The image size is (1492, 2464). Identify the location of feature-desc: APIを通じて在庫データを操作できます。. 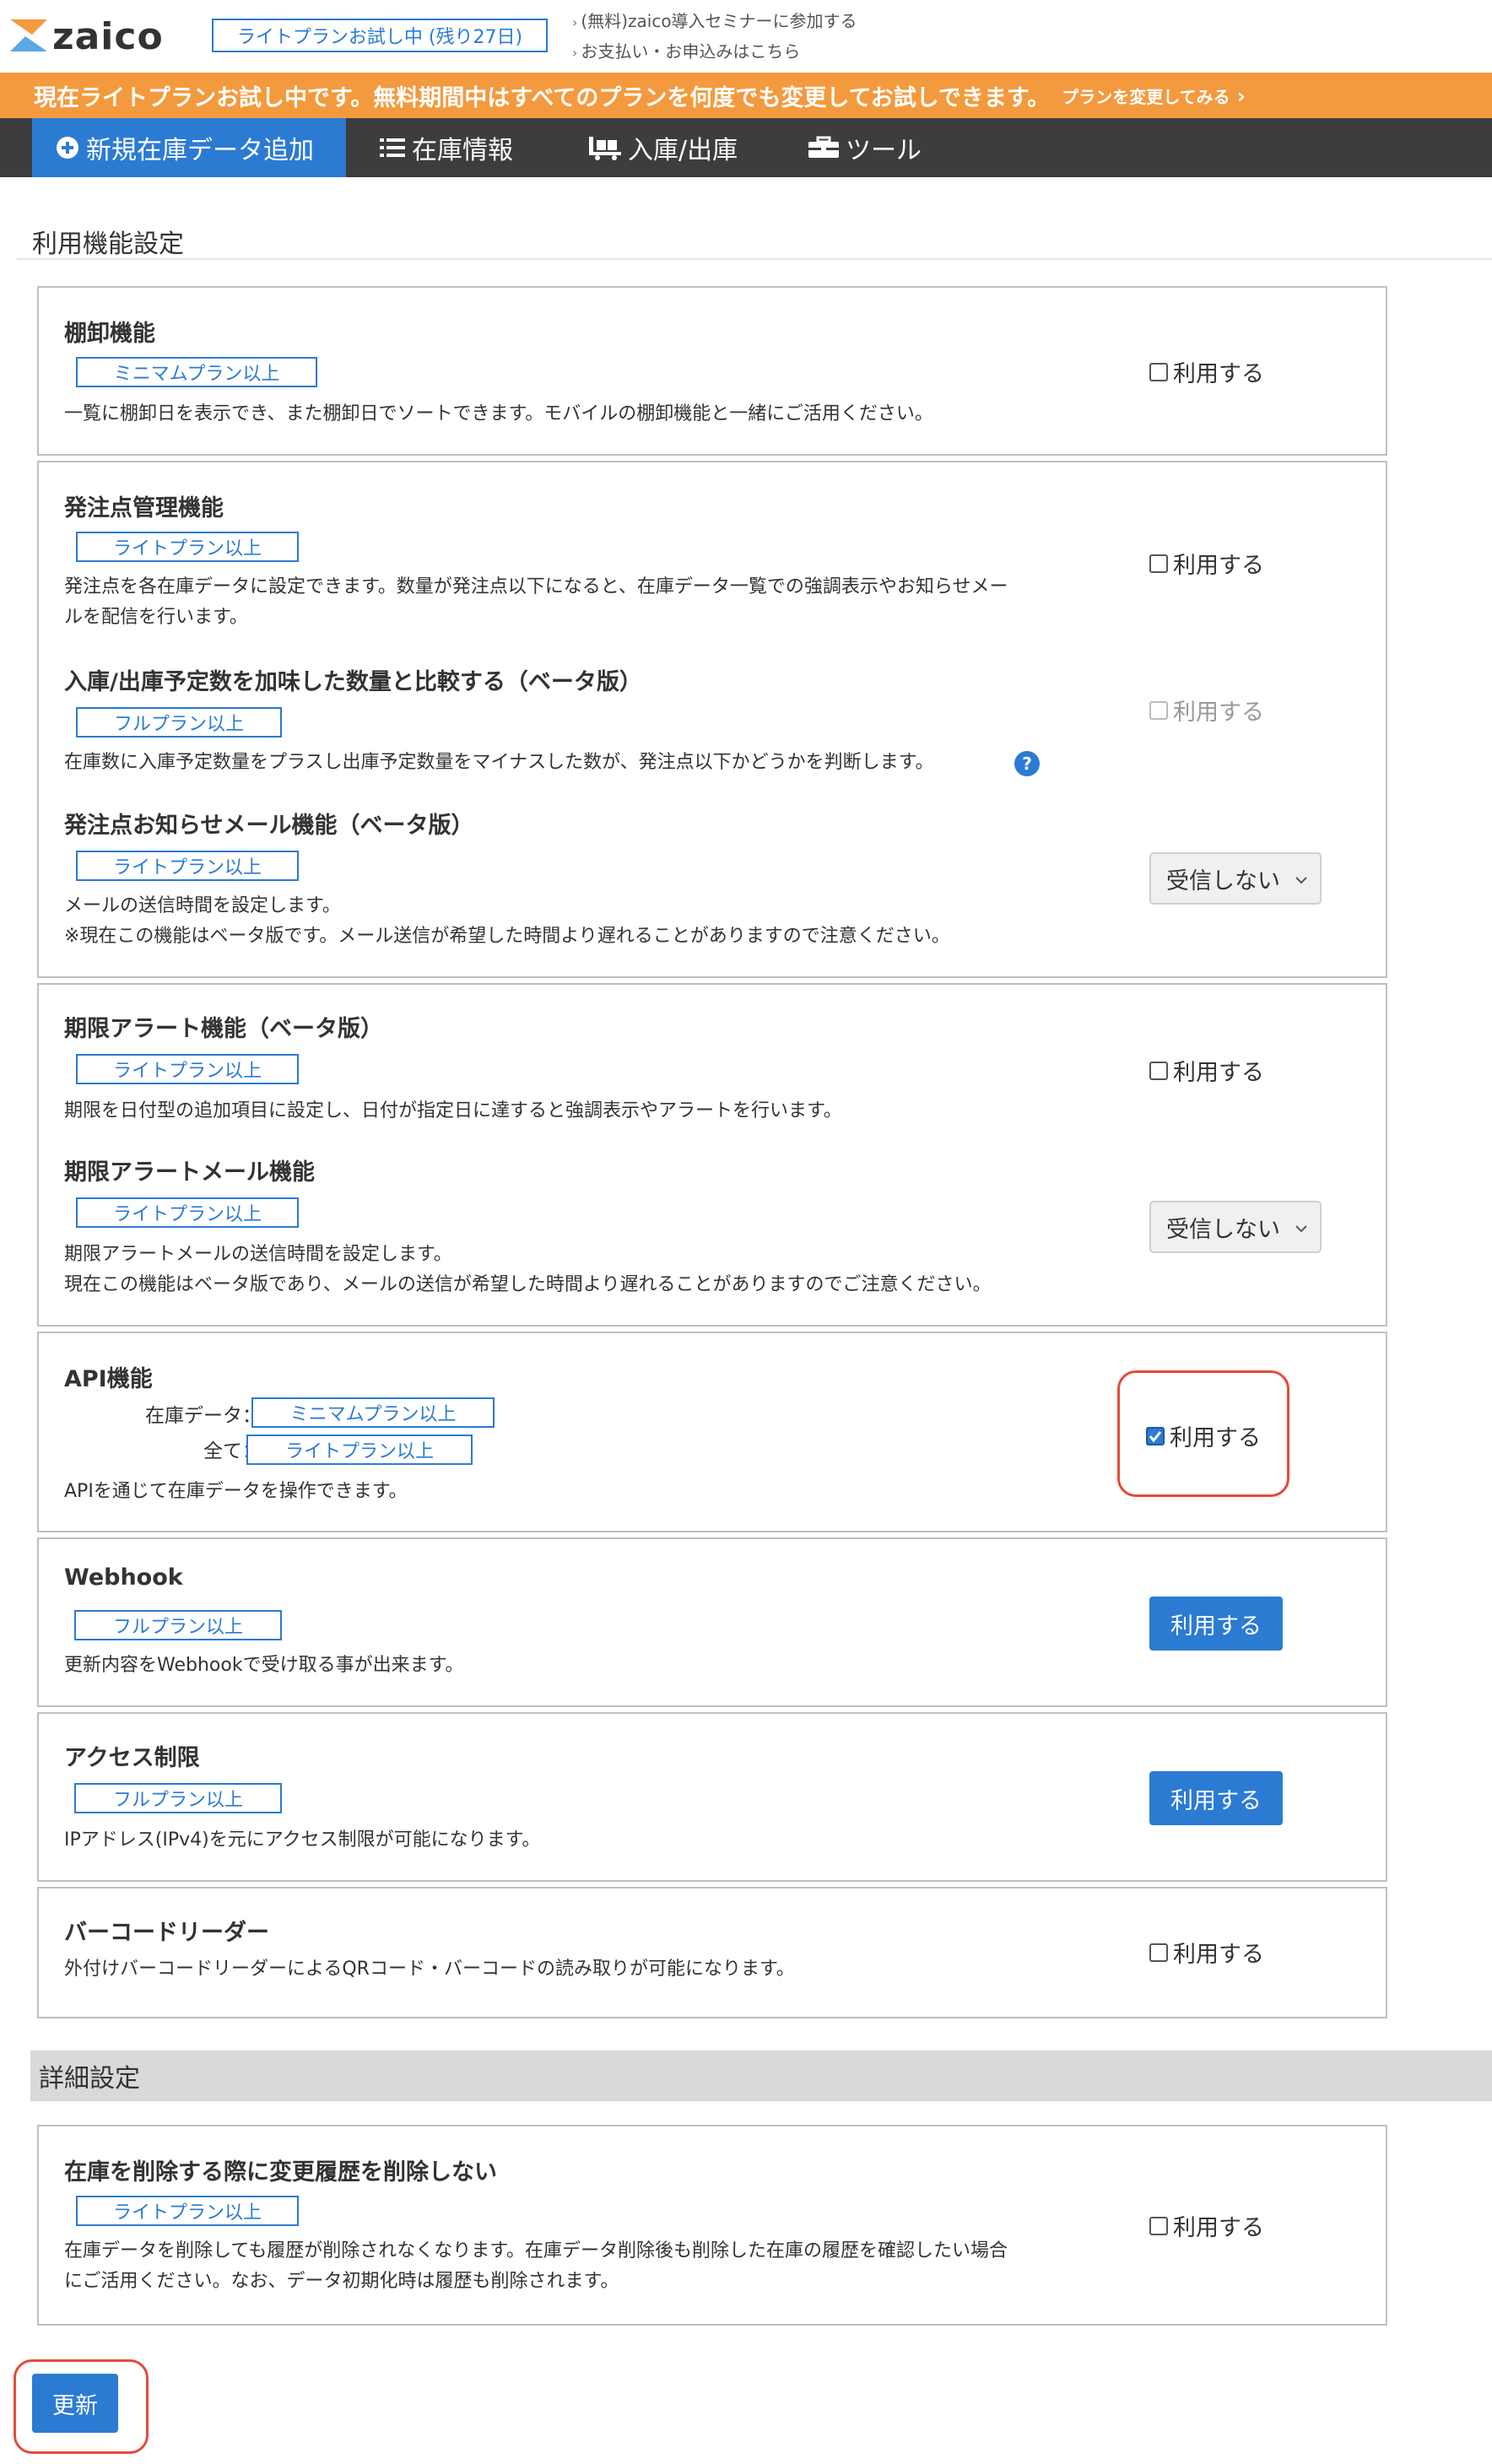
(236, 1491).